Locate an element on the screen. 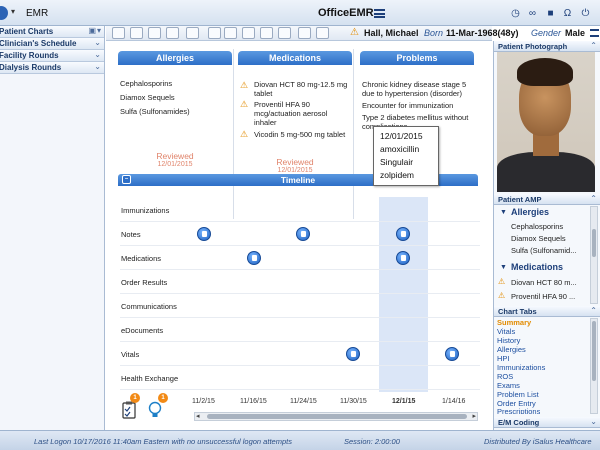 The image size is (600, 450). timeline-date: 11/2/15 is located at coordinates (203, 401).